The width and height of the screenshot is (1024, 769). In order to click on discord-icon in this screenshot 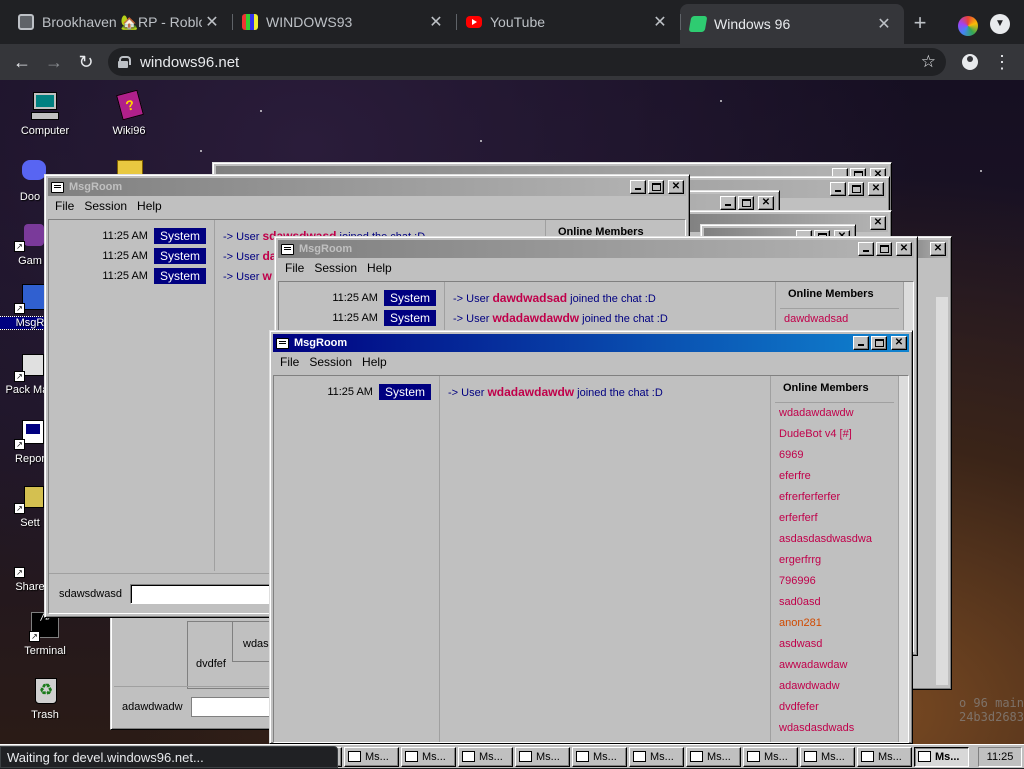, I will do `click(30, 172)`.